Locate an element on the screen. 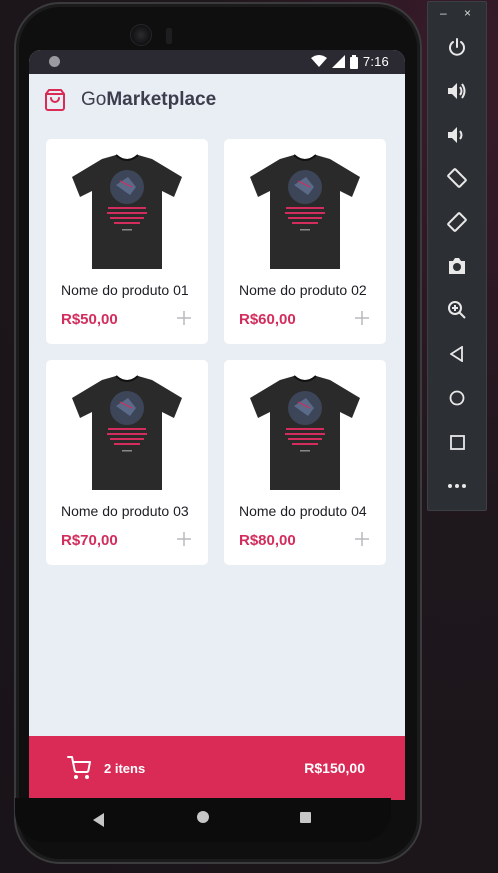  screenshot-button is located at coordinates (457, 266).